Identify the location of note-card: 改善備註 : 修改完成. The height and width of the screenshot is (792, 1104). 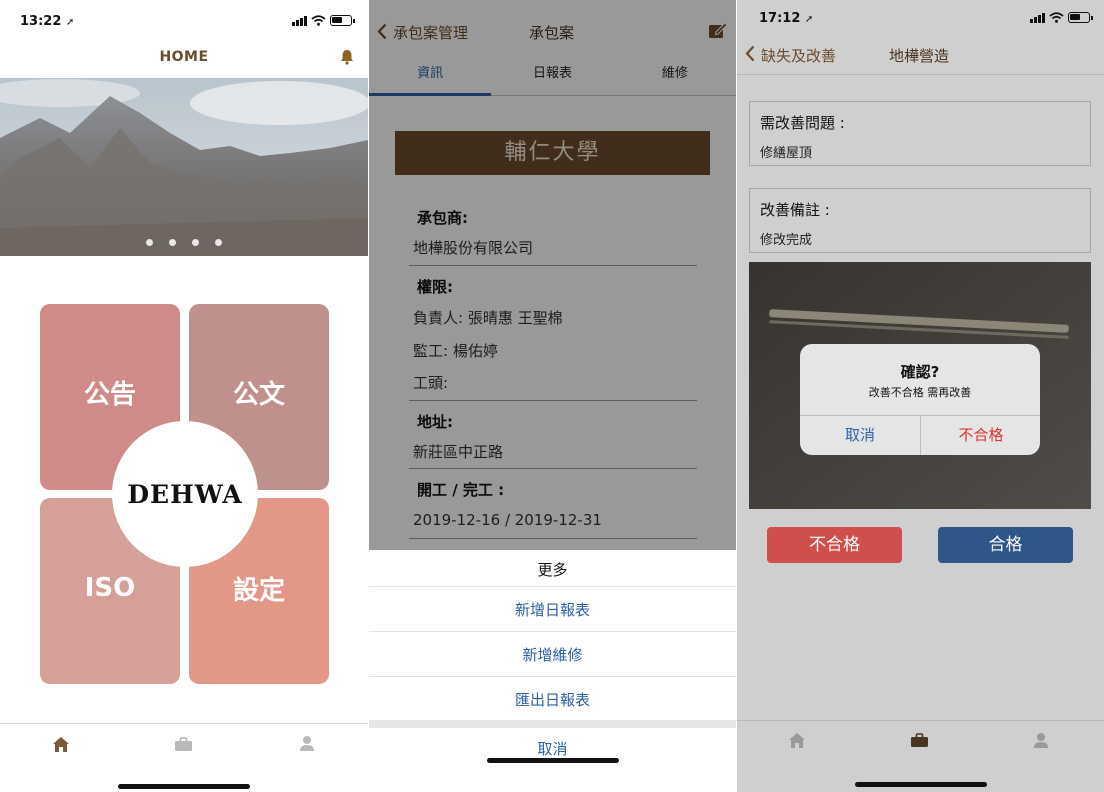
(920, 220).